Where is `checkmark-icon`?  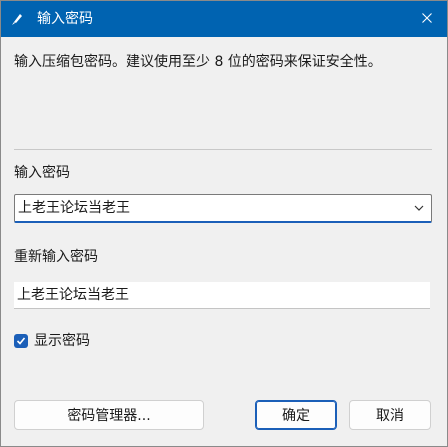 checkmark-icon is located at coordinates (21, 341).